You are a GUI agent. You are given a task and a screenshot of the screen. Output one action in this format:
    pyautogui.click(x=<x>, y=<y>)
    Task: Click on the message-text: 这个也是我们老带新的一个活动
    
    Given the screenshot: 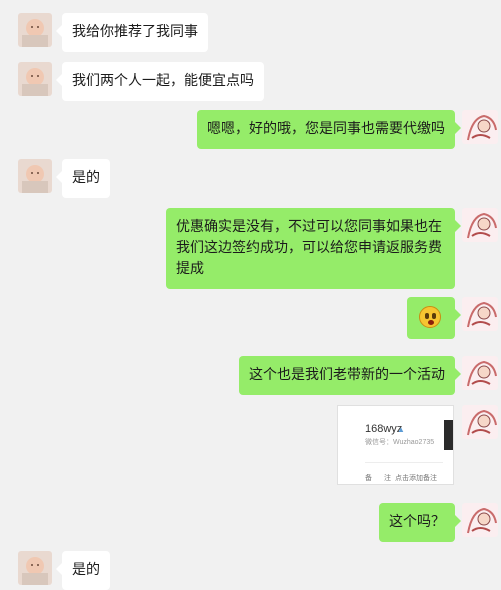 What is the action you would take?
    pyautogui.click(x=347, y=375)
    